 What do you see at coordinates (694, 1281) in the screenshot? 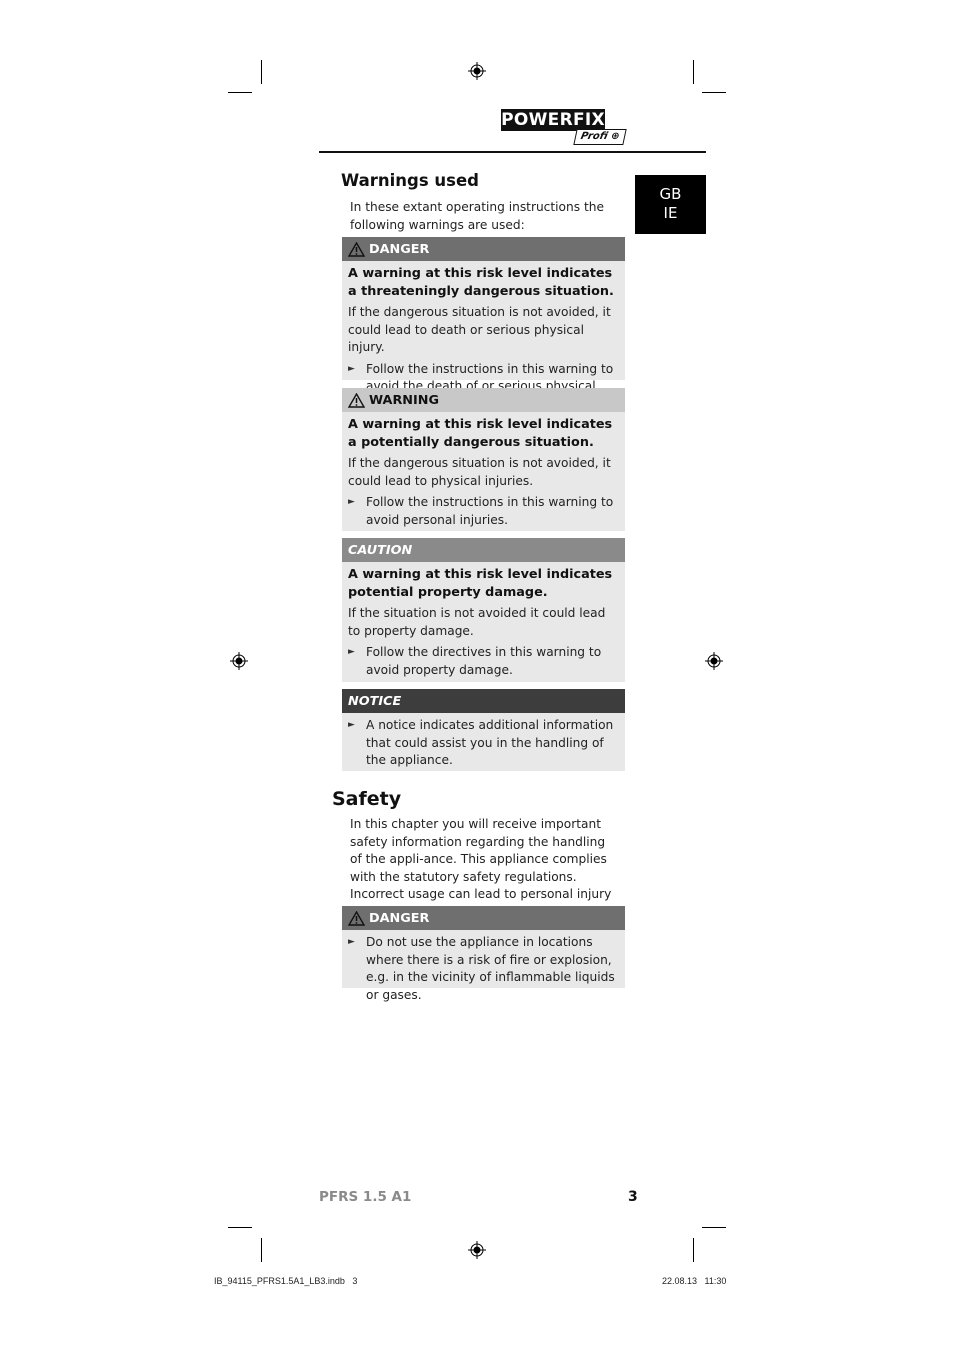
I see `print-slug-date: 22.08.13 11:30` at bounding box center [694, 1281].